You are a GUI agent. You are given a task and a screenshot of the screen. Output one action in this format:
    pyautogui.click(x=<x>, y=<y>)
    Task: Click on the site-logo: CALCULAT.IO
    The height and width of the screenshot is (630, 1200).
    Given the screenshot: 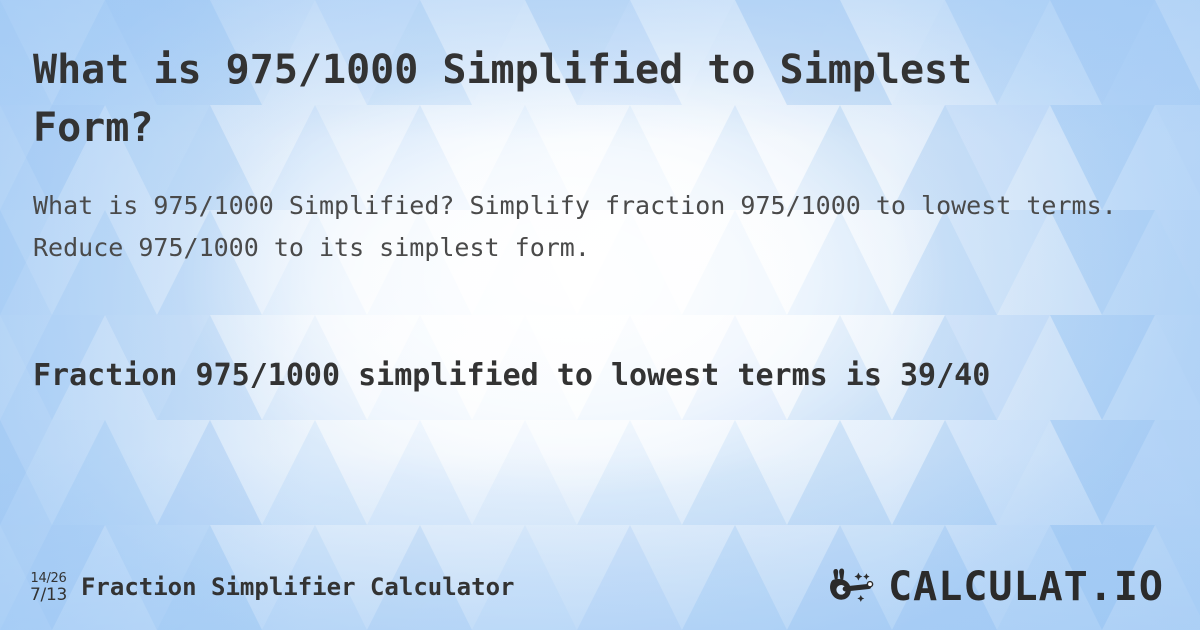 What is the action you would take?
    pyautogui.click(x=999, y=587)
    